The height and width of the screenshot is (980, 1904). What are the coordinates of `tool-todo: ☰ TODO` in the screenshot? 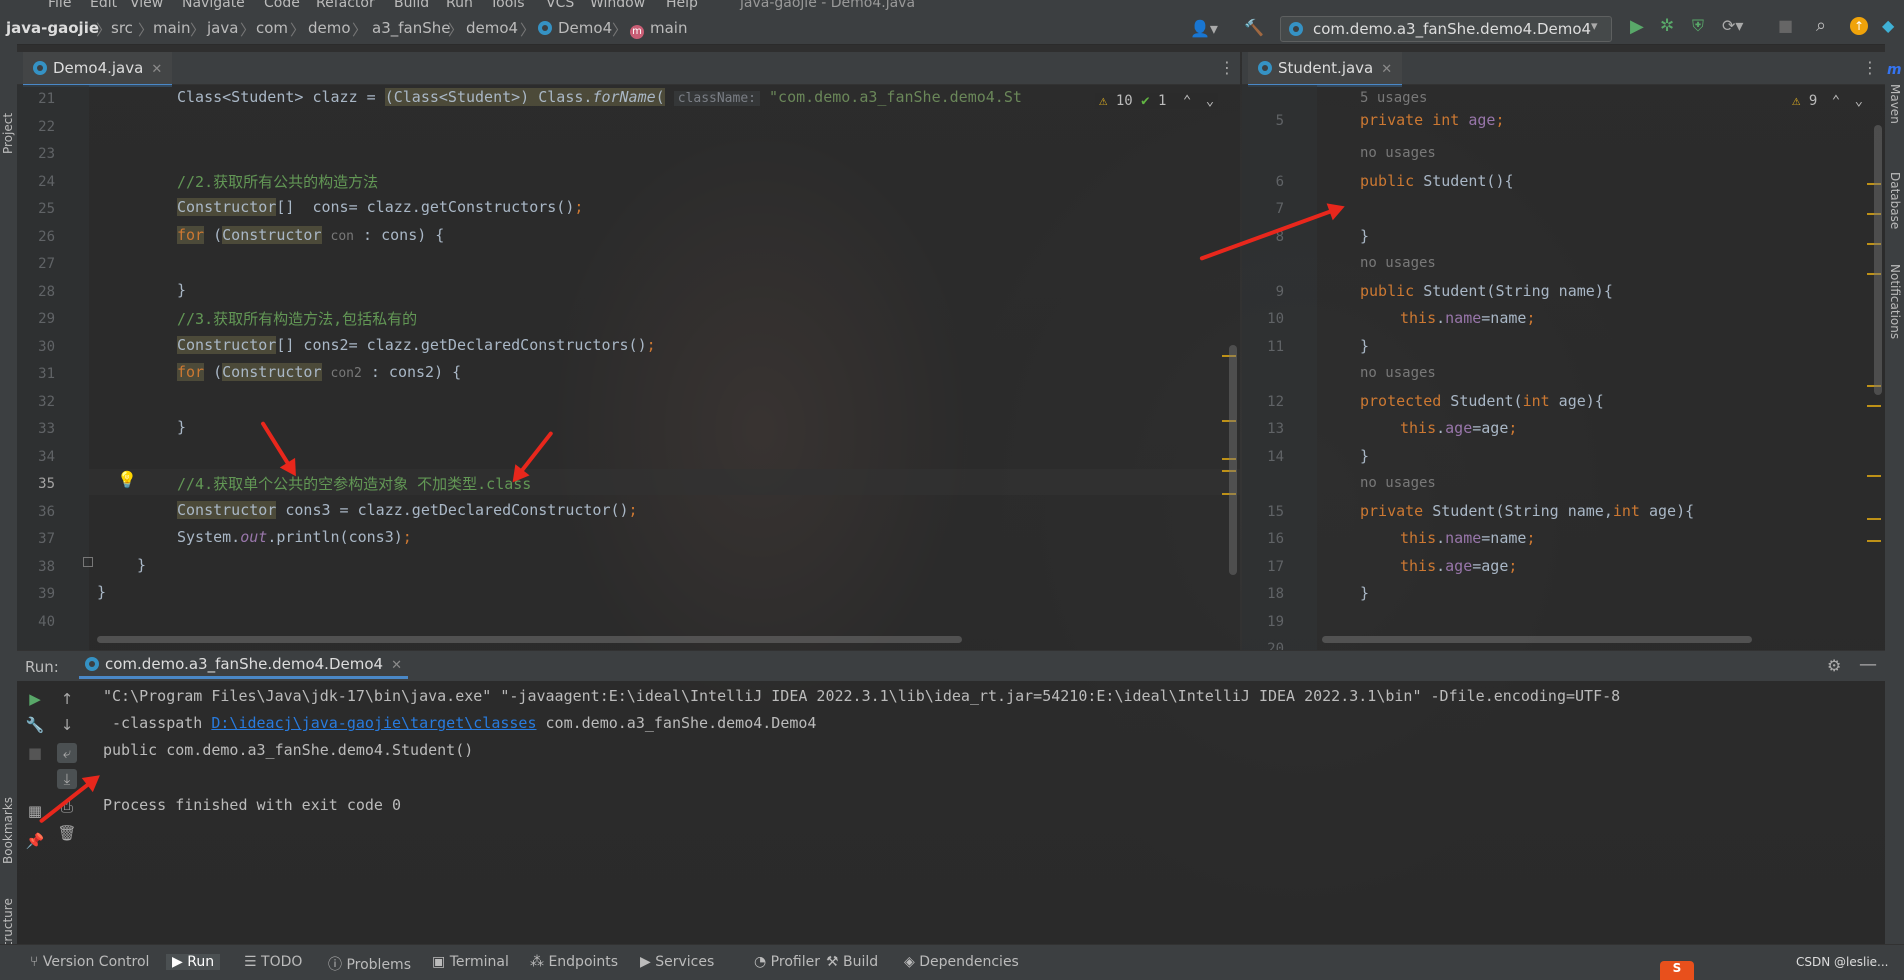 It's located at (273, 962).